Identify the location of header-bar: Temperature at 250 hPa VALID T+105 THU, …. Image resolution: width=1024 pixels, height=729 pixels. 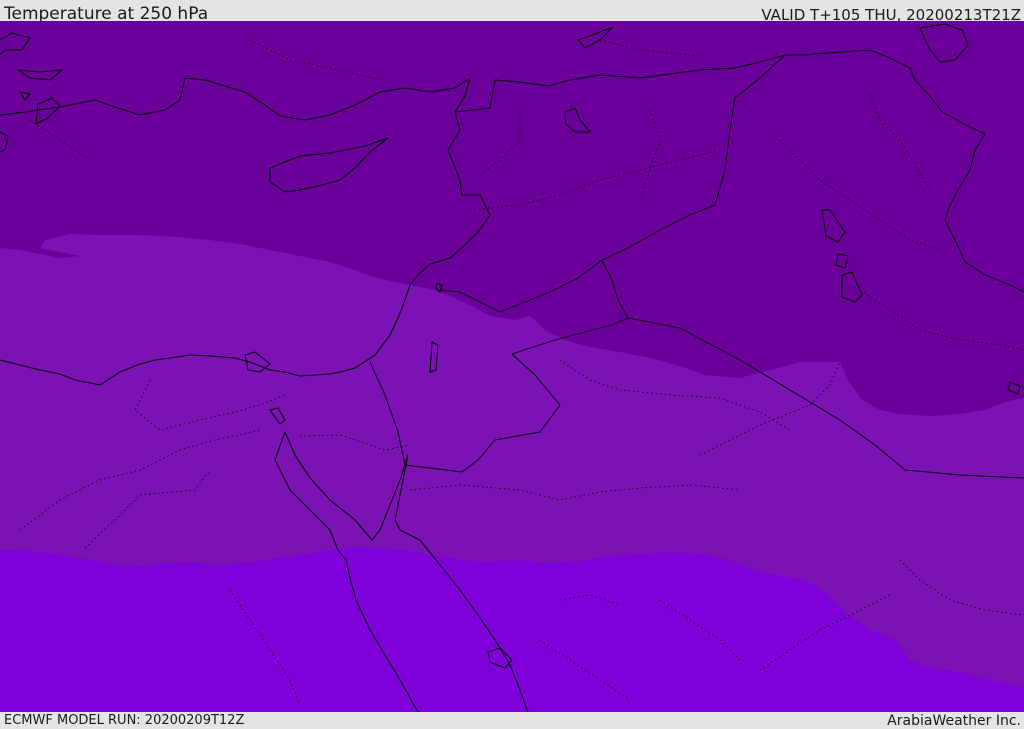
(512, 12).